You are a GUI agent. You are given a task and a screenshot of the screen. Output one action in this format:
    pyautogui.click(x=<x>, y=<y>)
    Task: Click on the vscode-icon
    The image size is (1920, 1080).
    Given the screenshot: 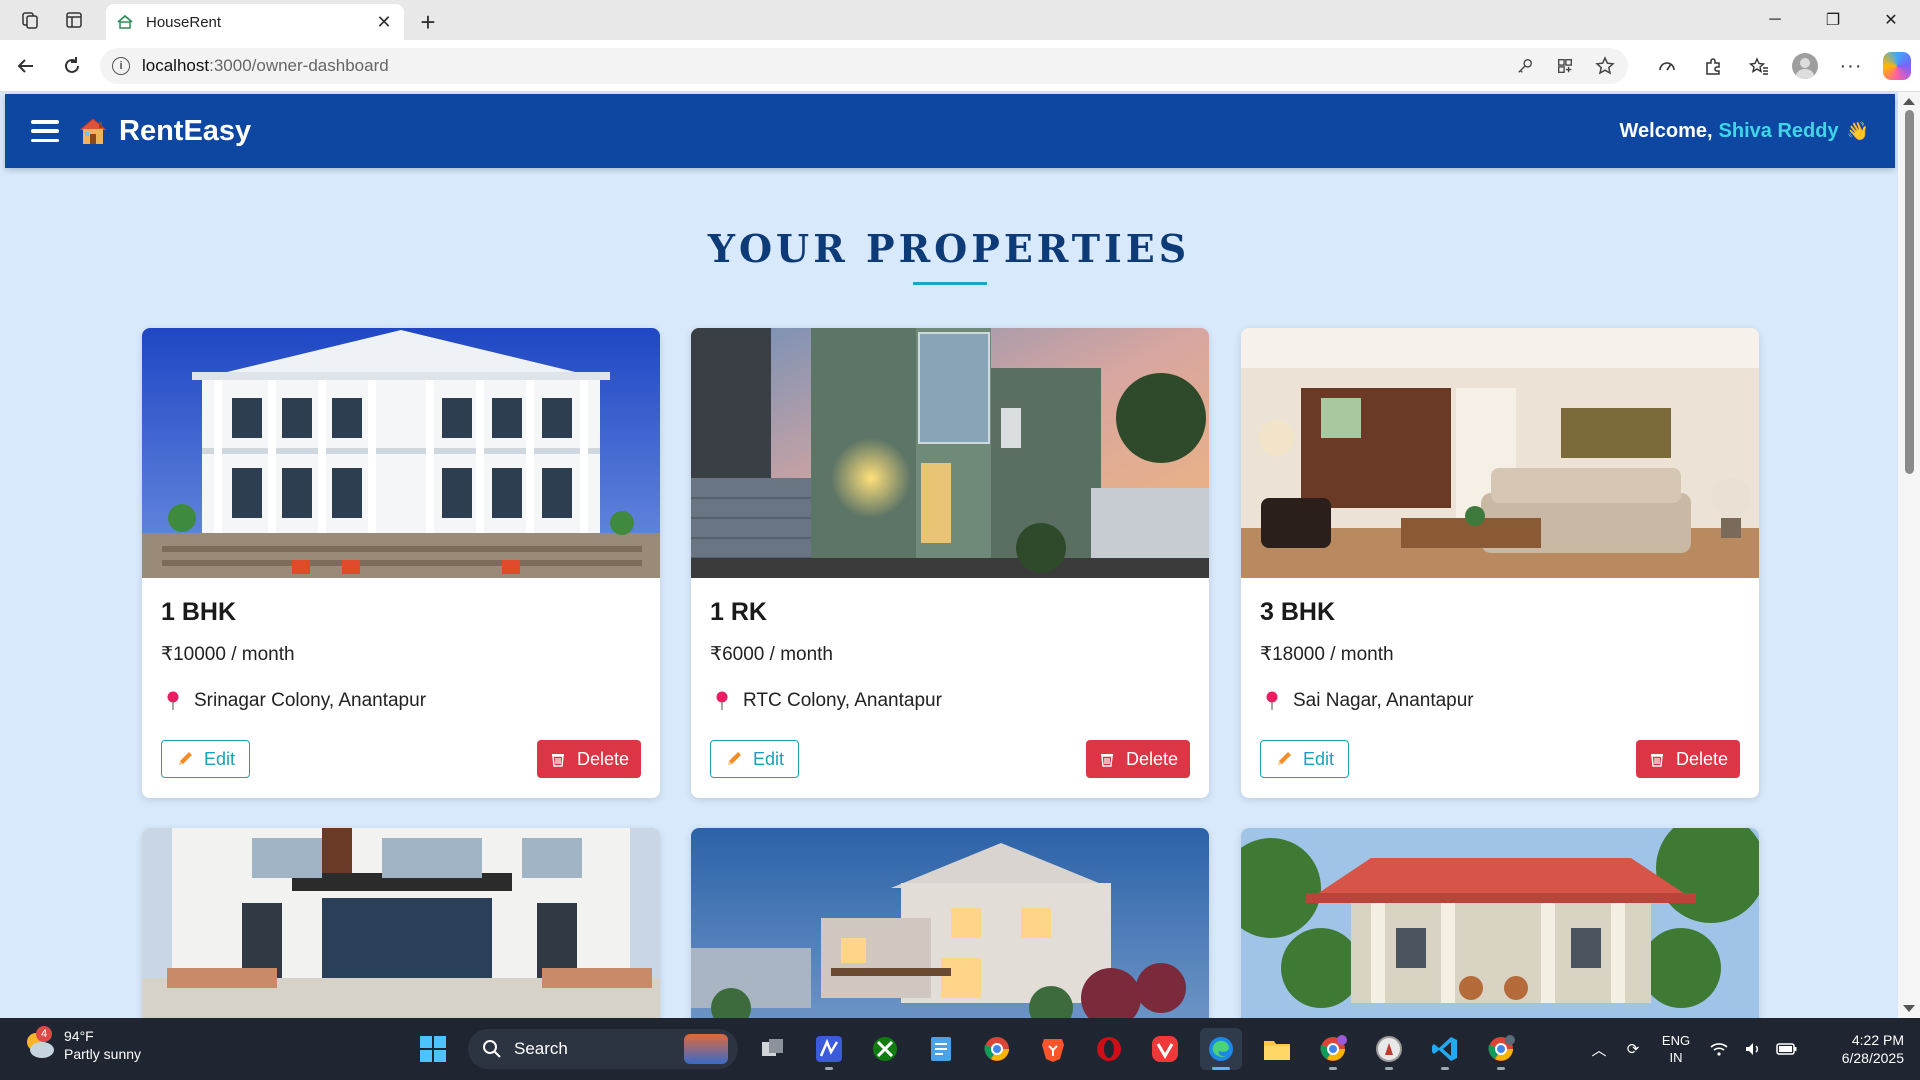 What is the action you would take?
    pyautogui.click(x=1445, y=1049)
    